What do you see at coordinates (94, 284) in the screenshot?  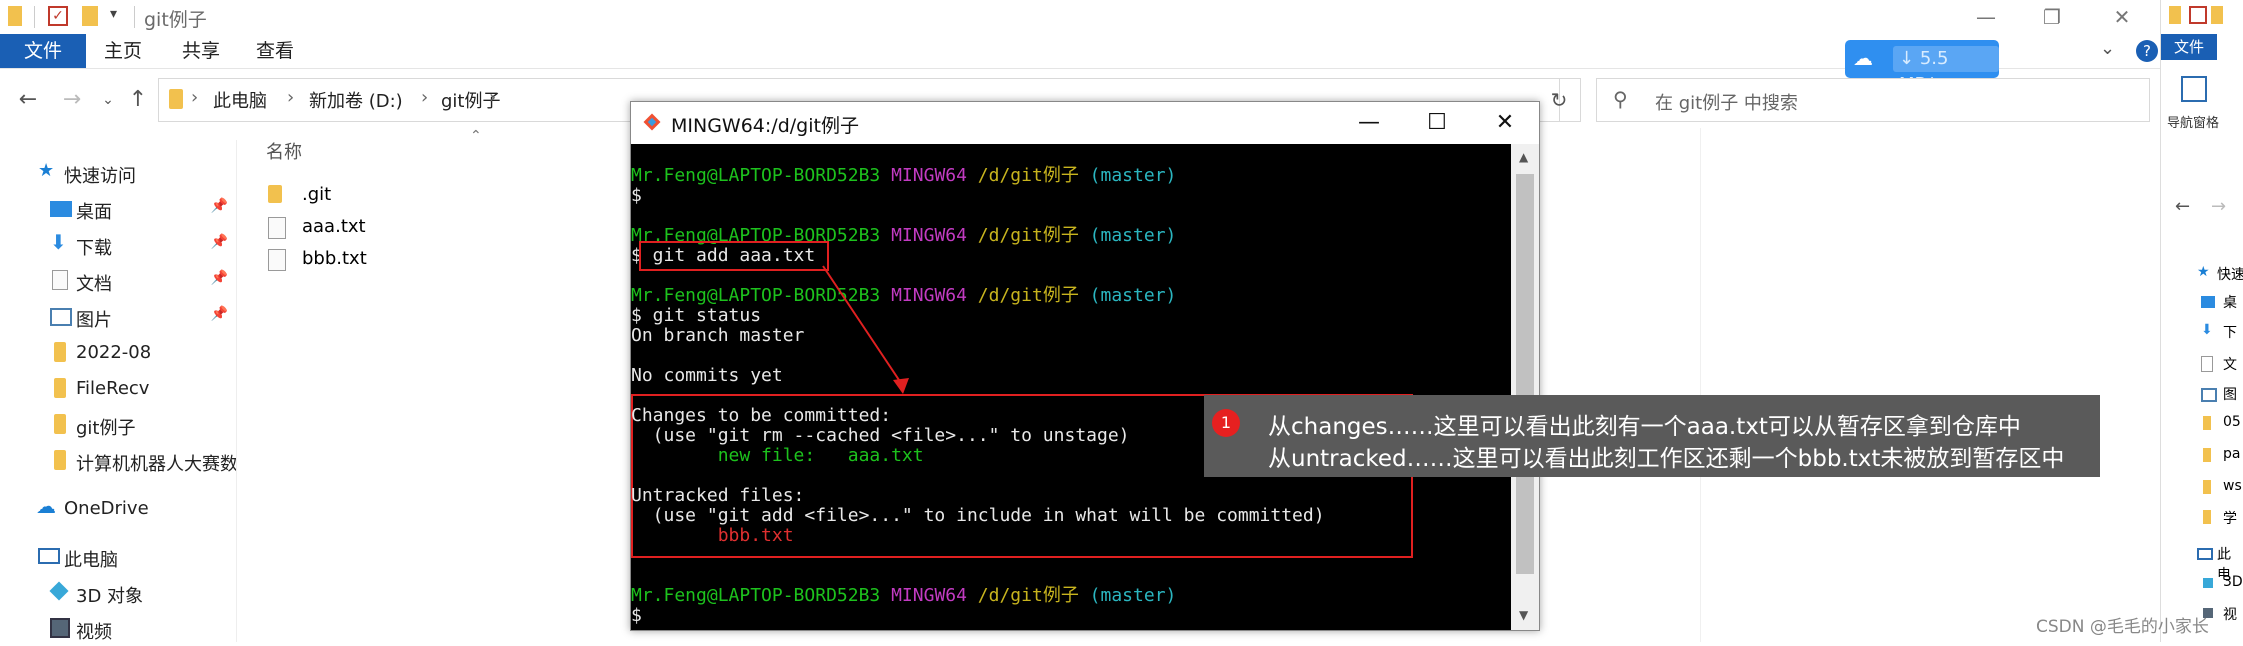 I see `sidebar-item-label: 文档` at bounding box center [94, 284].